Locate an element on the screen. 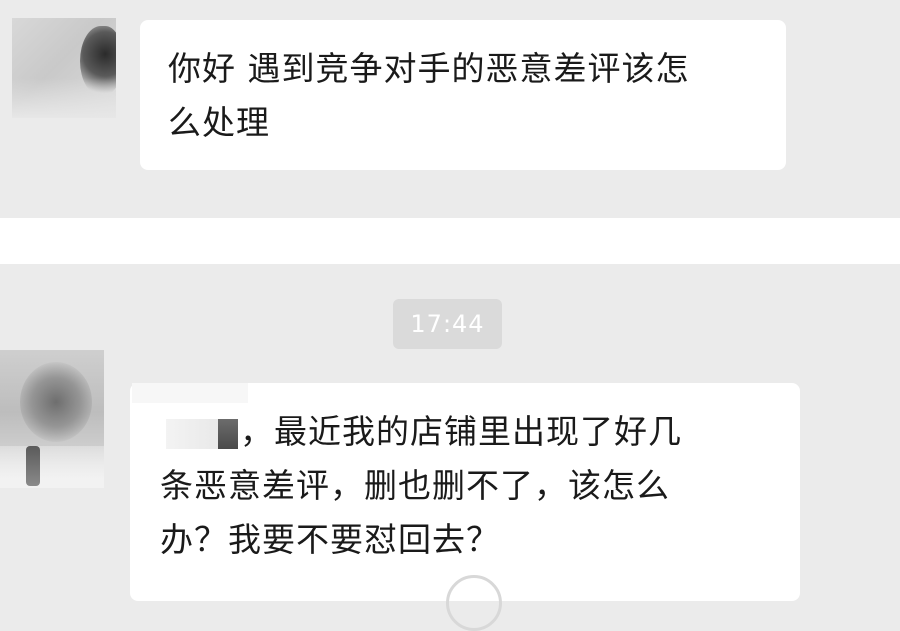 This screenshot has width=900, height=631. message-line-first: ，最近我的店铺里出现了好几 is located at coordinates (480, 432).